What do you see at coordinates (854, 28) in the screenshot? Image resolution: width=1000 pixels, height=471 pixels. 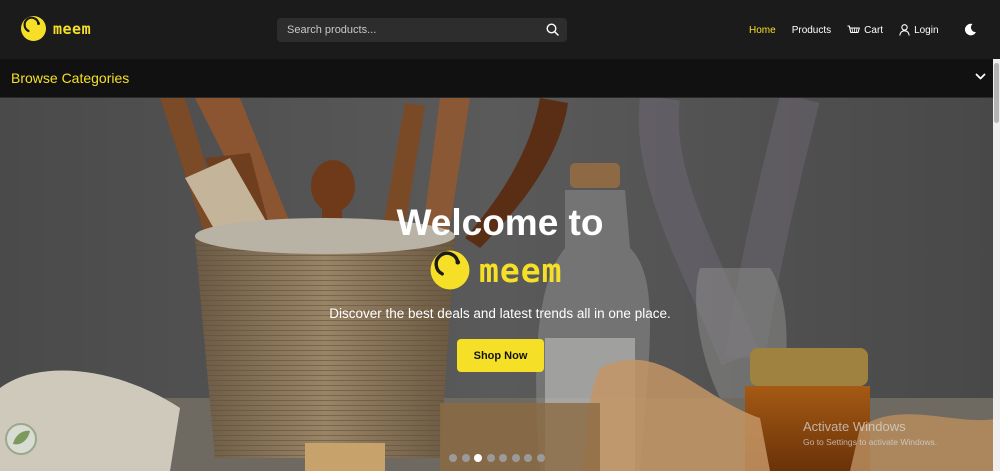 I see `cart-icon` at bounding box center [854, 28].